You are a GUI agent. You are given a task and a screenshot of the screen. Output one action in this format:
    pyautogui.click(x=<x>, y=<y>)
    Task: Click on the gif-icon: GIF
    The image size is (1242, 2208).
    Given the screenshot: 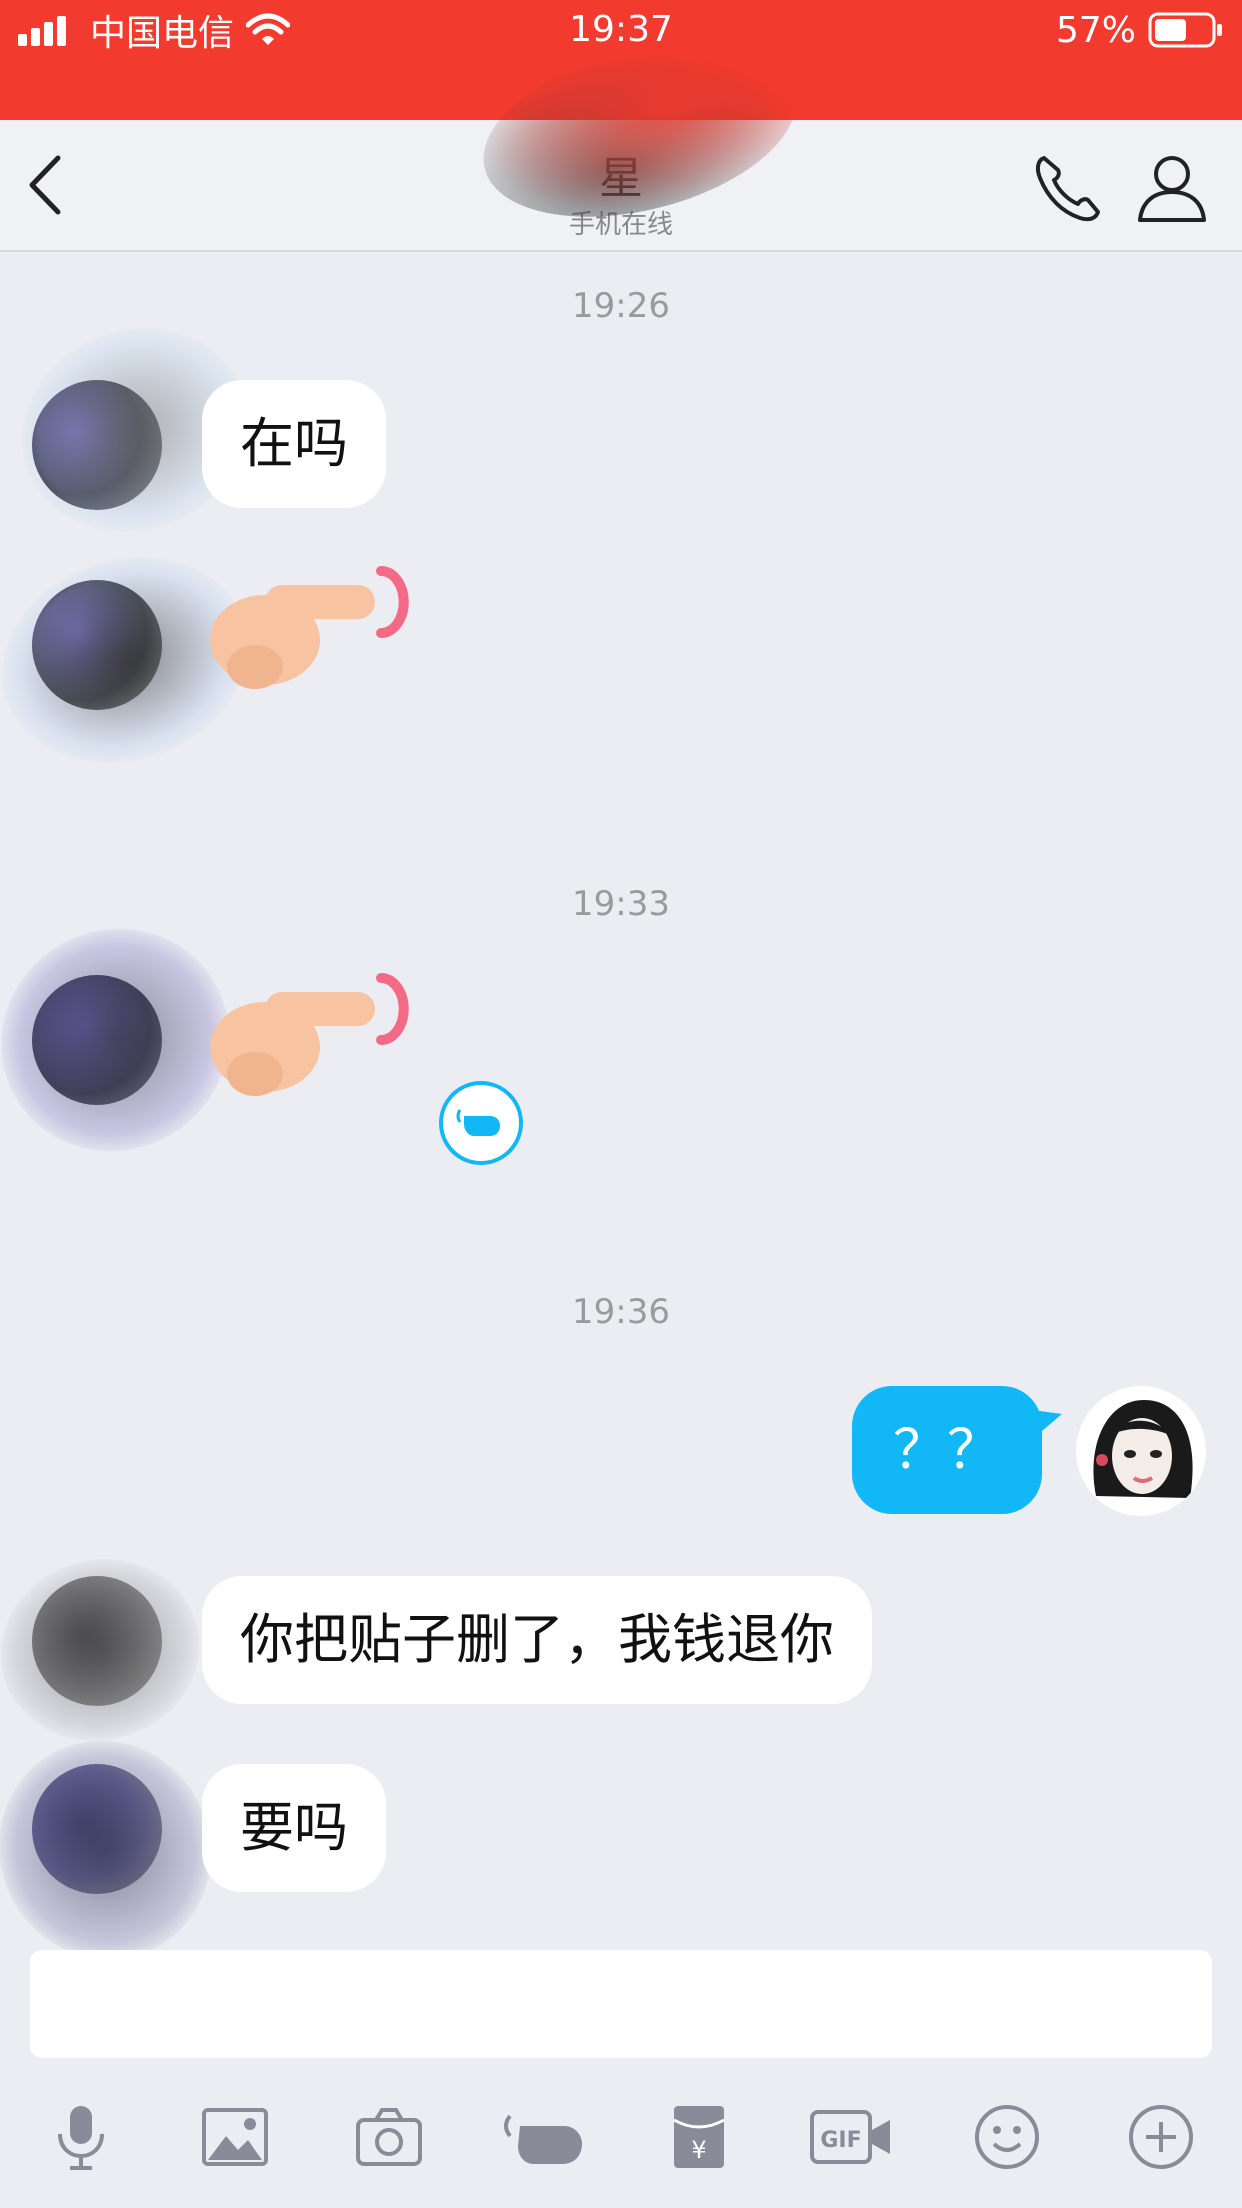 What is the action you would take?
    pyautogui.click(x=851, y=2137)
    